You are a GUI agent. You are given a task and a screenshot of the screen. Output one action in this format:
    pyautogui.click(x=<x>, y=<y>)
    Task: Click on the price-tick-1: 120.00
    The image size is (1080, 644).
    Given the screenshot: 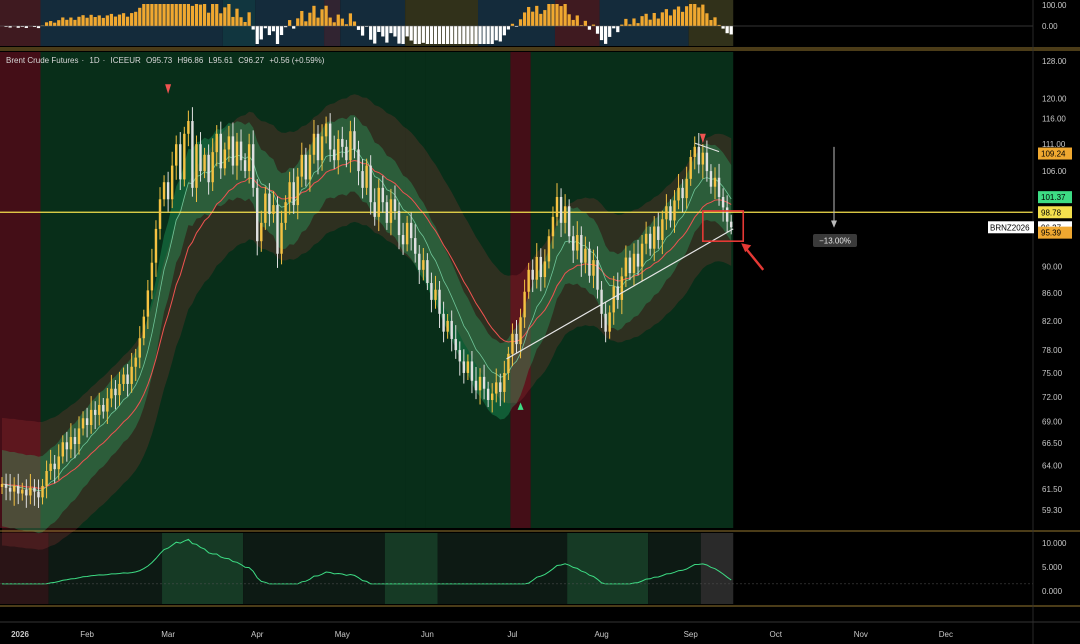 What is the action you would take?
    pyautogui.click(x=1054, y=99)
    